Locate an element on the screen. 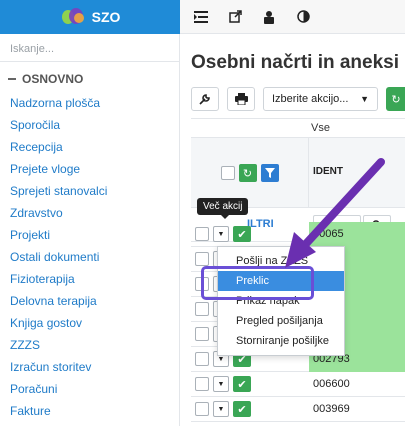 The image size is (405, 426). table-row: ▼ ✔ 006600 is located at coordinates (298, 384).